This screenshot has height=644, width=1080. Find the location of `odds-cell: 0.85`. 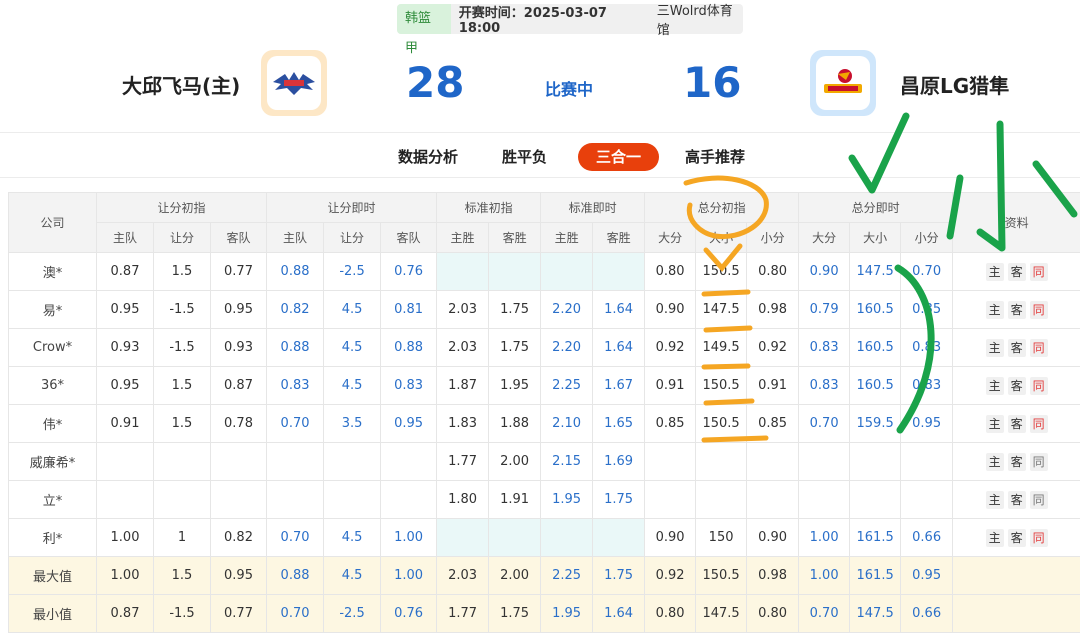

odds-cell: 0.85 is located at coordinates (773, 423).